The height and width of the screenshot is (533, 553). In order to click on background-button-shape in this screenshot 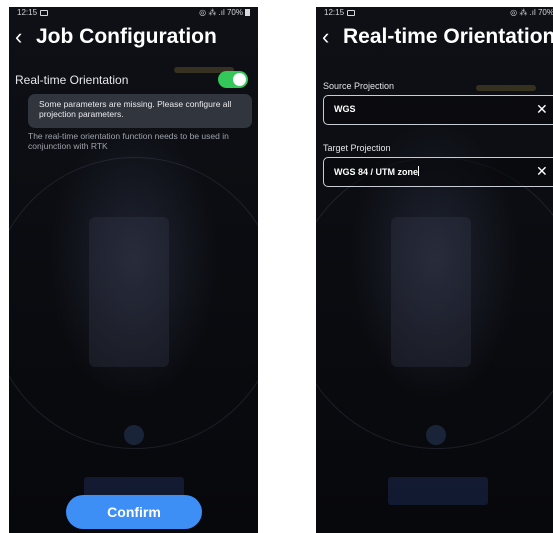, I will do `click(438, 491)`.